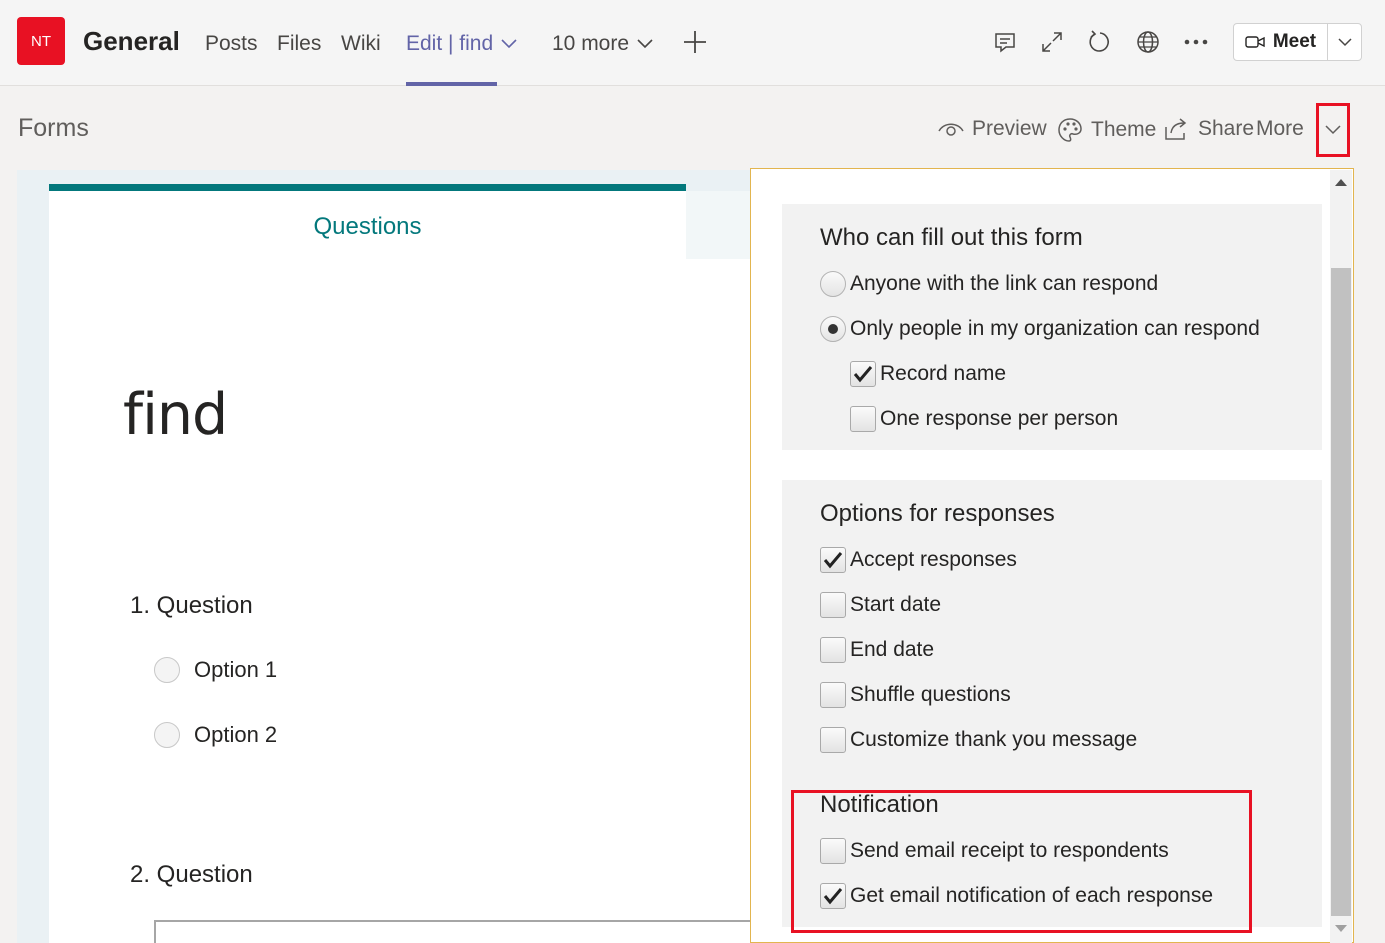 The width and height of the screenshot is (1385, 943). I want to click on tab-files: Files, so click(299, 44).